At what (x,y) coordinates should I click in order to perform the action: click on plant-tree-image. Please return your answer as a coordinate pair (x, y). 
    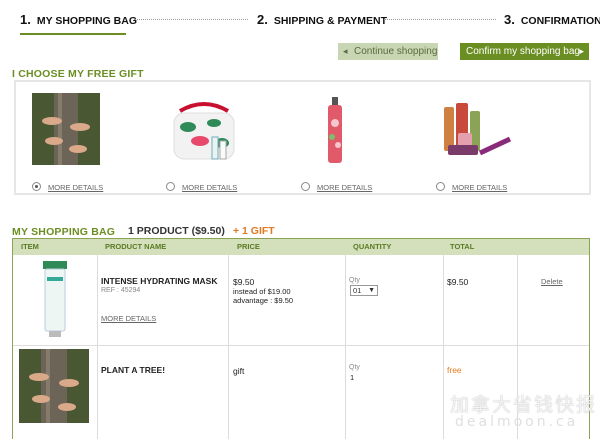
    Looking at the image, I should click on (54, 387).